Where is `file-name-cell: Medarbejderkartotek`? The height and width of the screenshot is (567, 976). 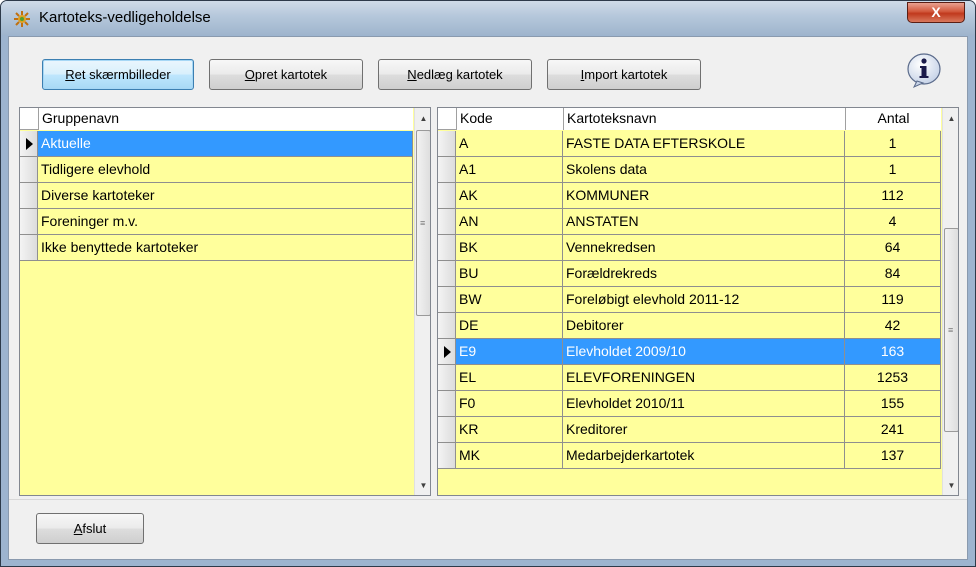
file-name-cell: Medarbejderkartotek is located at coordinates (704, 456).